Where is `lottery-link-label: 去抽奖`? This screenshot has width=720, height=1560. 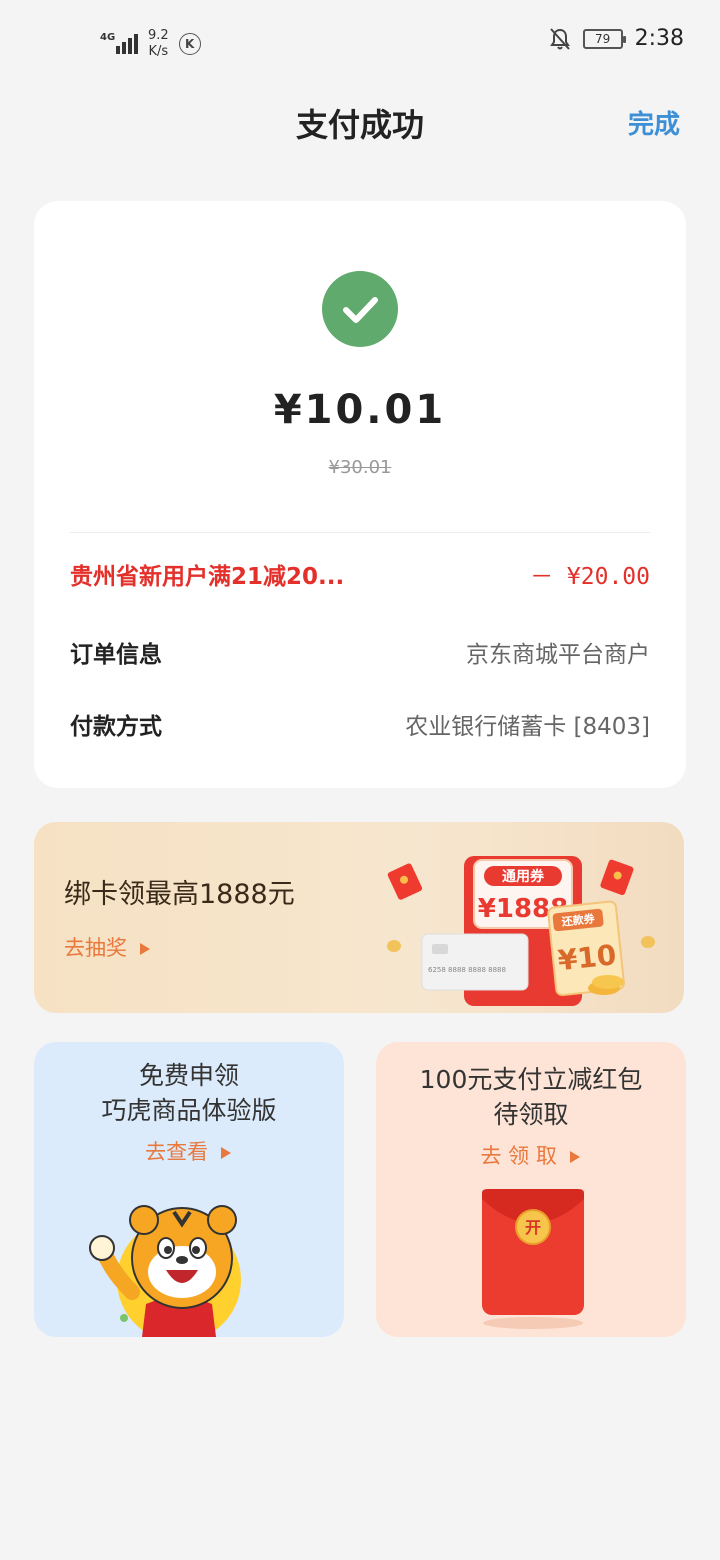
lottery-link-label: 去抽奖 is located at coordinates (95, 948).